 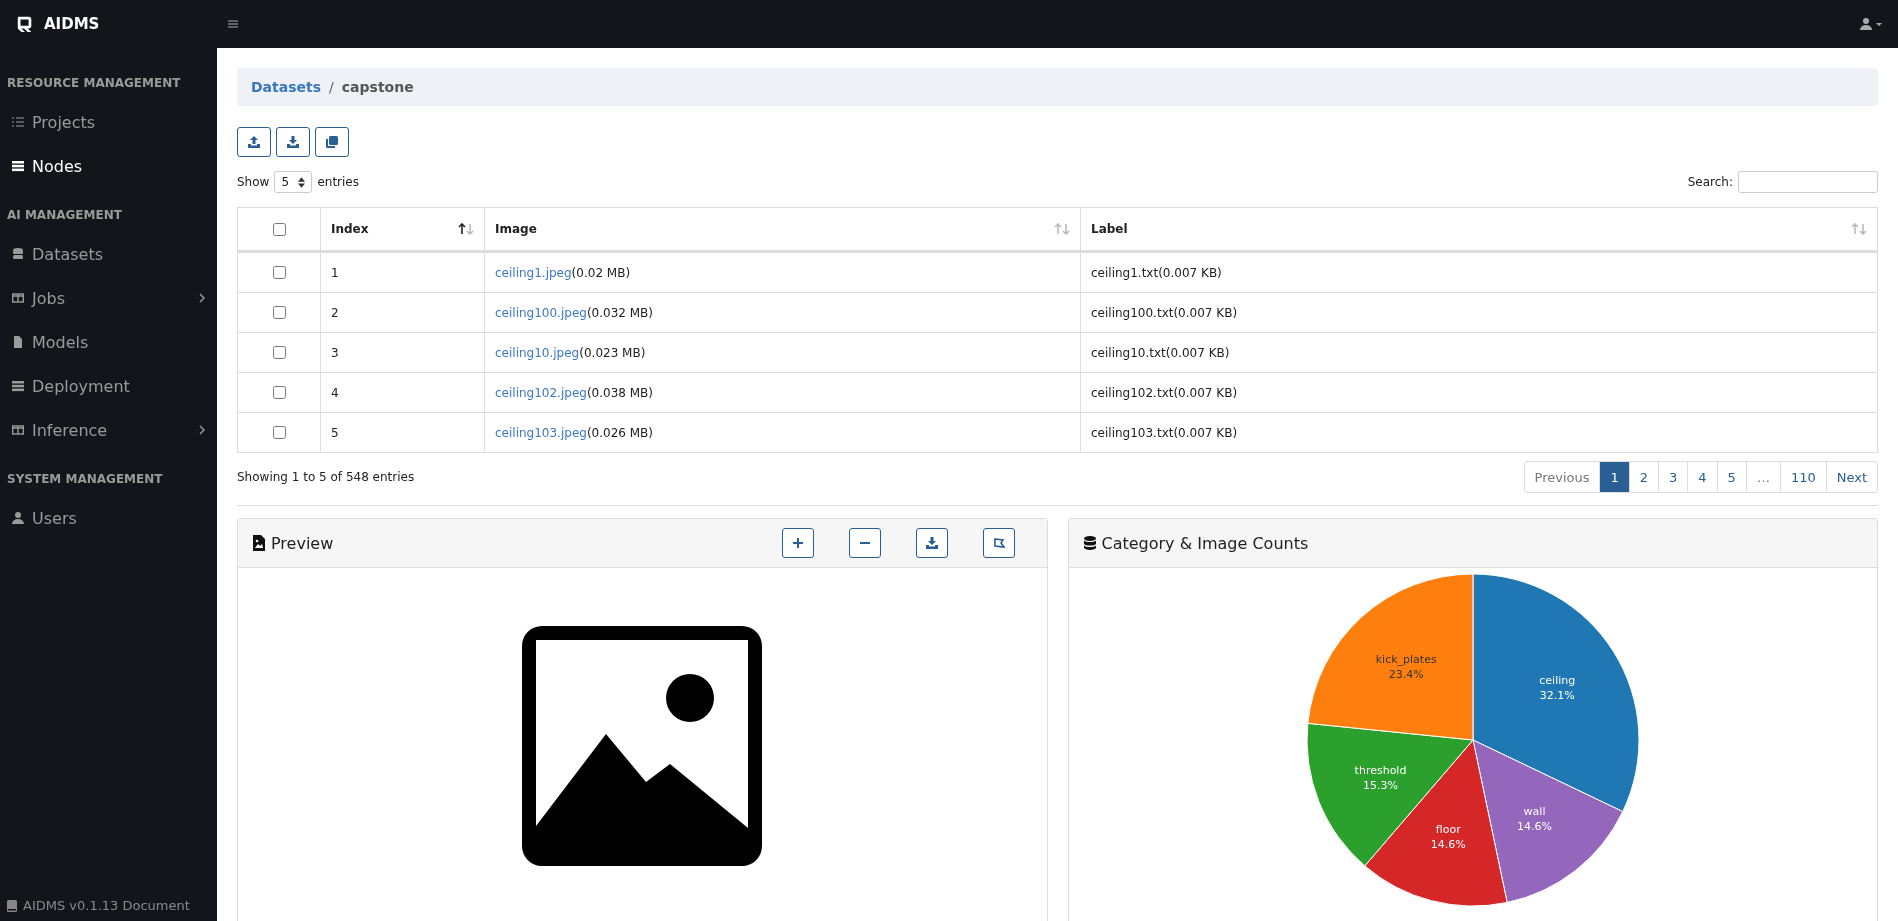 I want to click on nav-item: Jobs, so click(x=108, y=298).